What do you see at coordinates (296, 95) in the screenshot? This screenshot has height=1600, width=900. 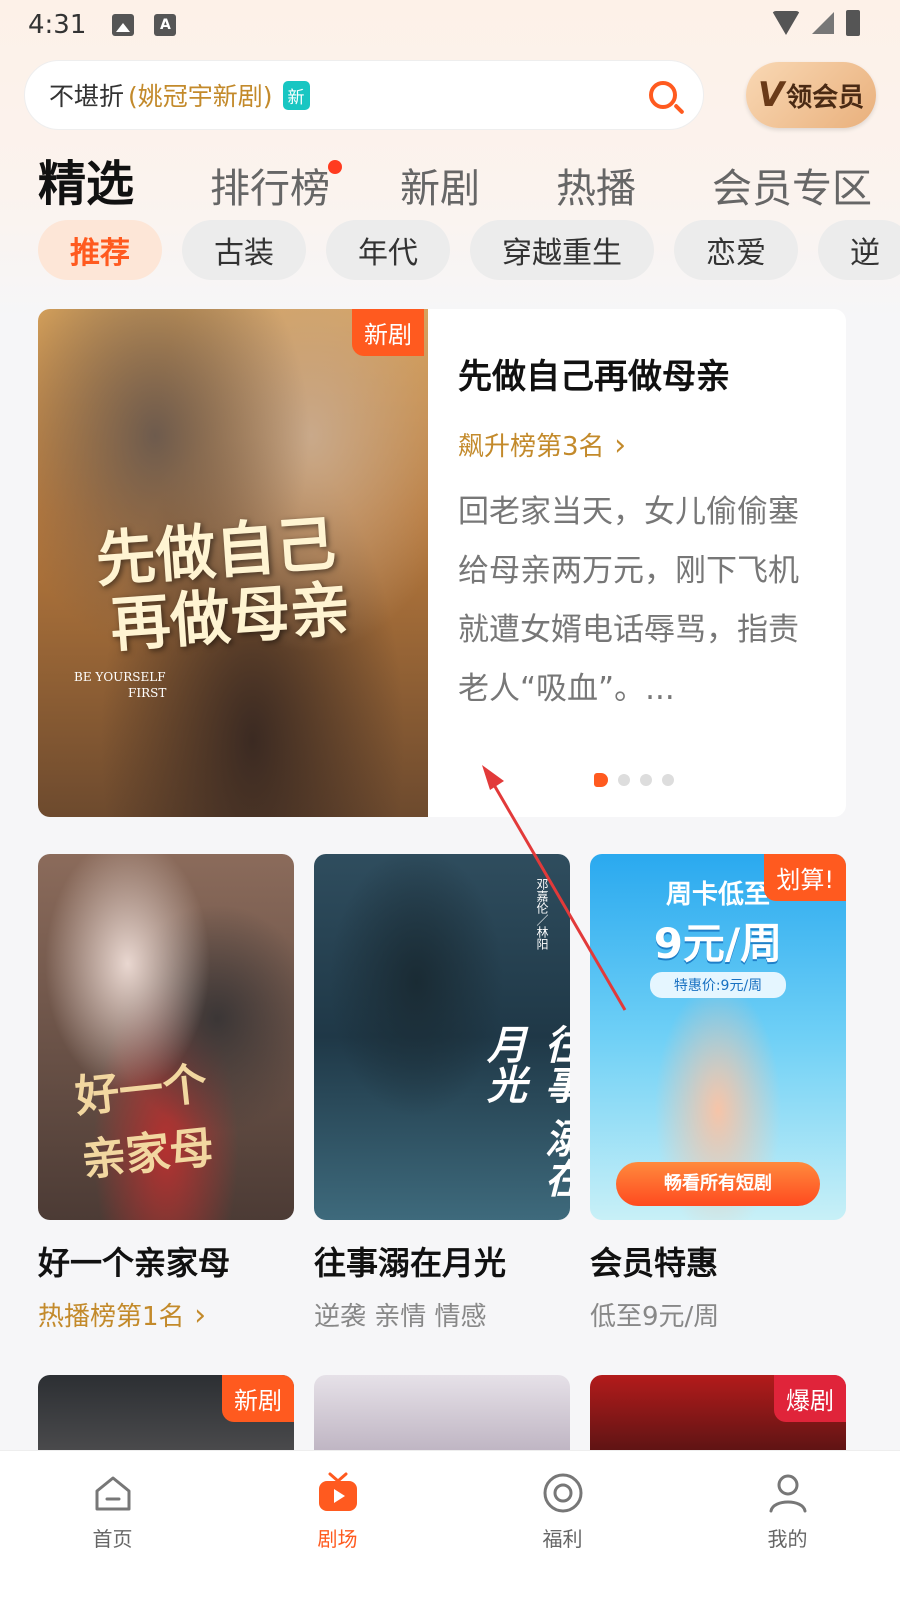 I see `new-tag: 新` at bounding box center [296, 95].